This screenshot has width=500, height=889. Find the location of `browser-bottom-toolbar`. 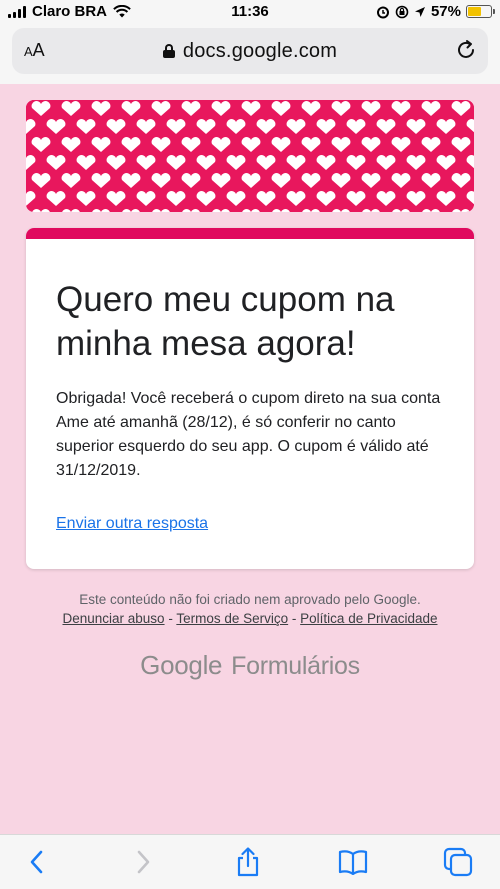

browser-bottom-toolbar is located at coordinates (250, 861).